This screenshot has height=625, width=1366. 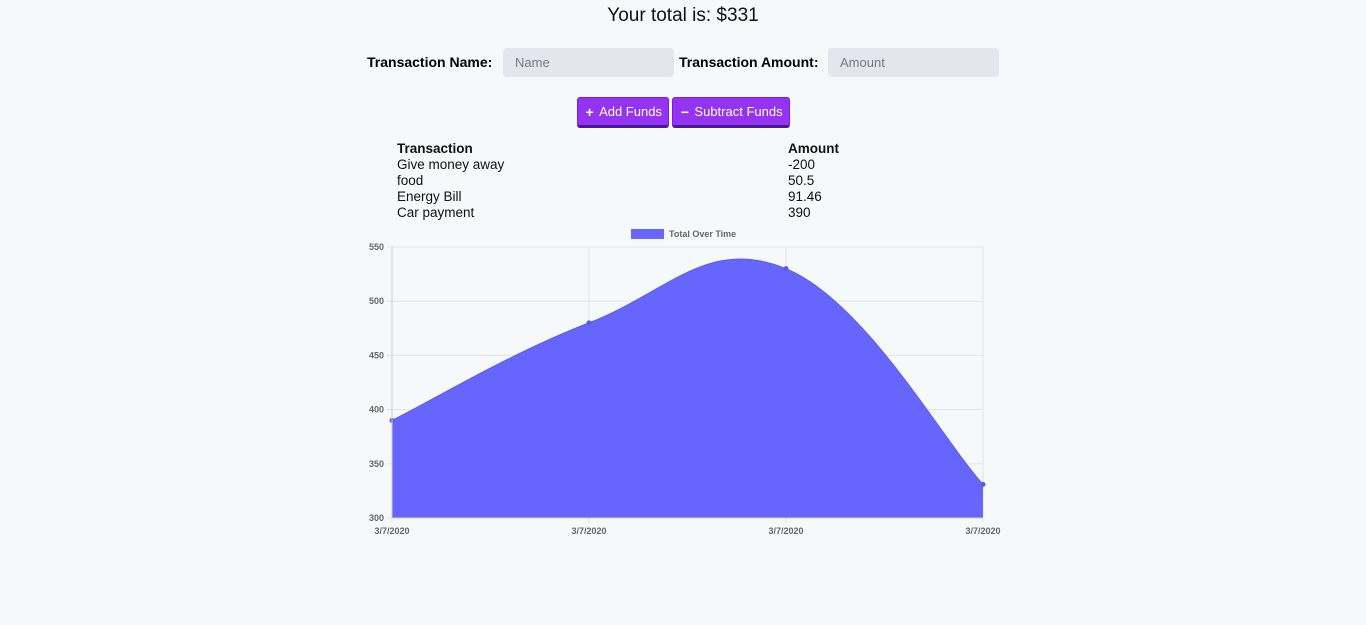 I want to click on transaction-name-input, so click(x=588, y=62).